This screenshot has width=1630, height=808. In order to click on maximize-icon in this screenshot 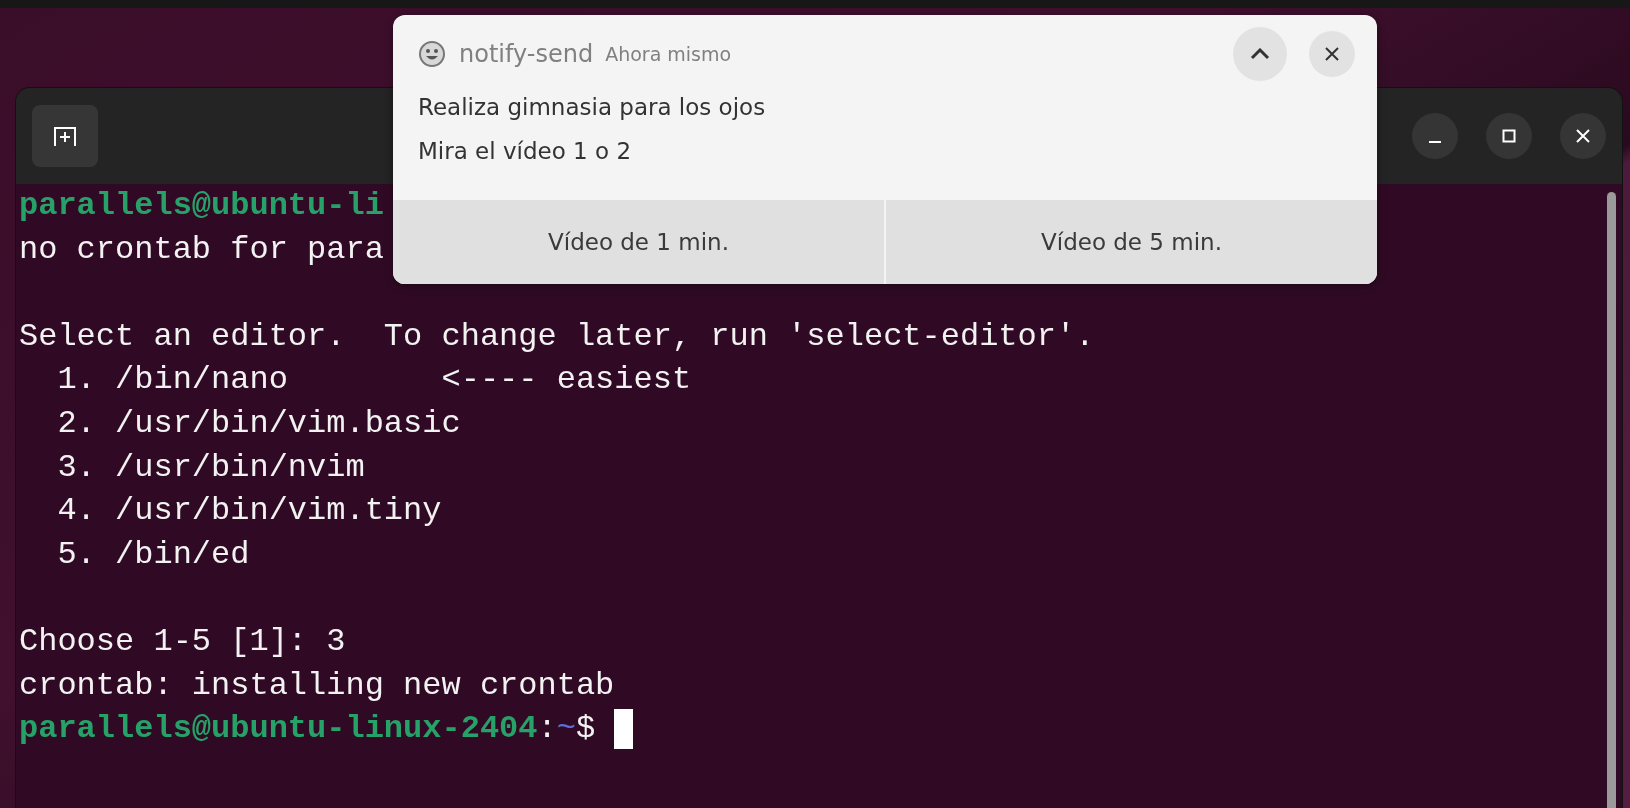, I will do `click(1509, 136)`.